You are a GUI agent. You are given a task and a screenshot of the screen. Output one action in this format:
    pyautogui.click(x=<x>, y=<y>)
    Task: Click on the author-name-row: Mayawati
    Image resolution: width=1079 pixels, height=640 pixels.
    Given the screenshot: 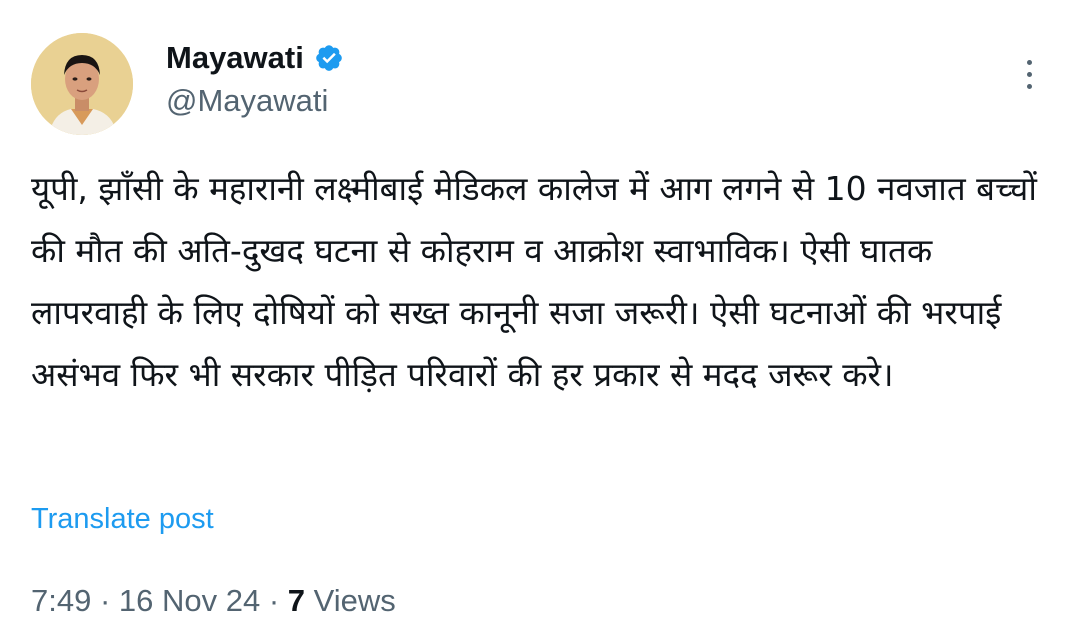 What is the action you would take?
    pyautogui.click(x=255, y=58)
    